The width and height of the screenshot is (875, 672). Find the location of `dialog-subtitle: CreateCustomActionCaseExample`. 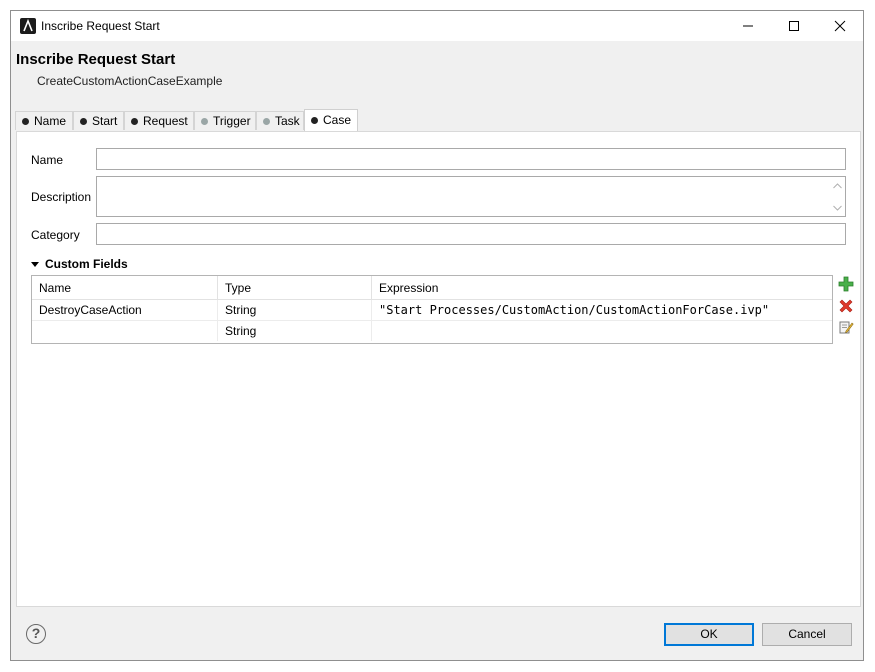

dialog-subtitle: CreateCustomActionCaseExample is located at coordinates (130, 81).